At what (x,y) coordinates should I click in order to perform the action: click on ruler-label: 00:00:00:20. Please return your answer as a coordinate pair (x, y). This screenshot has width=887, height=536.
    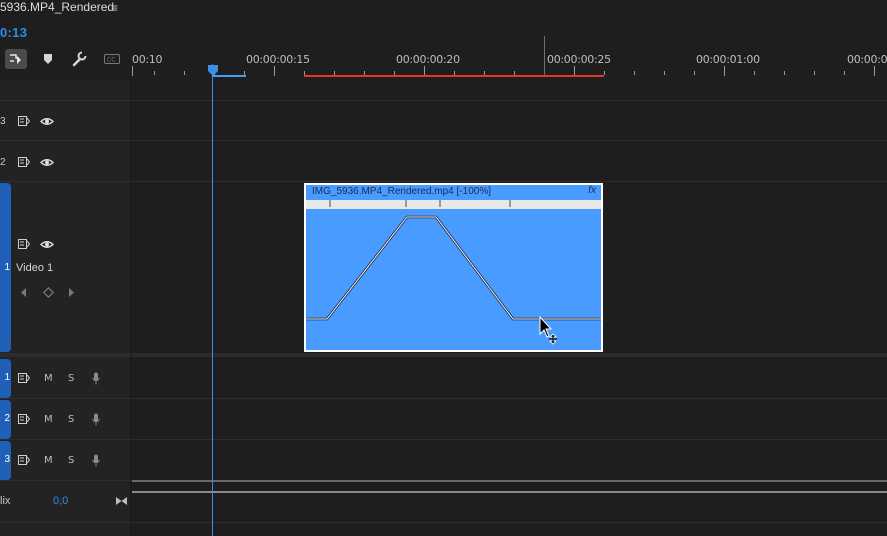
    Looking at the image, I should click on (428, 59).